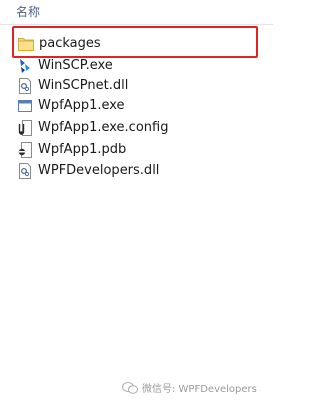 Image resolution: width=320 pixels, height=401 pixels. I want to click on file-name: WpfApp1.pdb, so click(82, 149).